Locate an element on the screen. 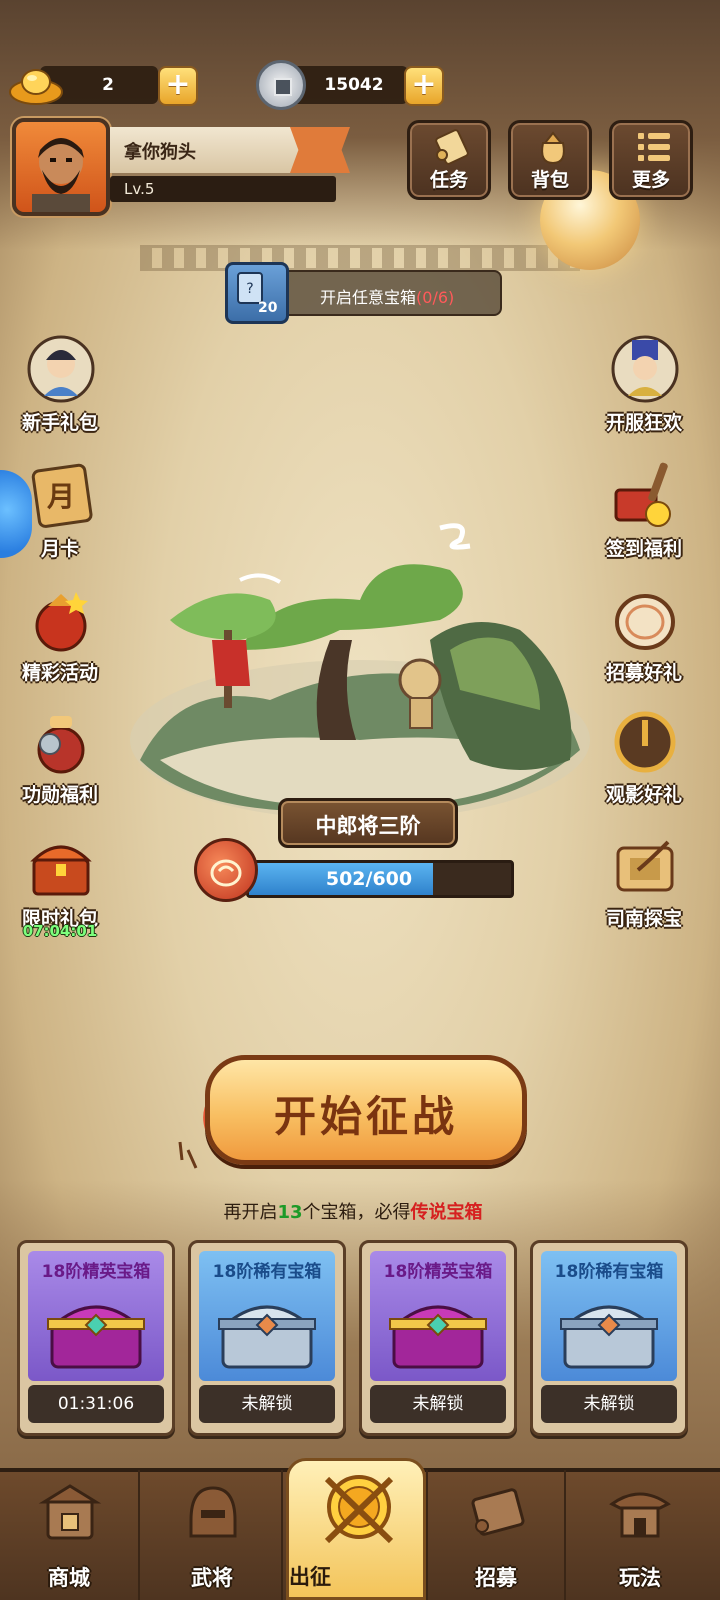  nav-label: 商城 is located at coordinates (69, 1578).